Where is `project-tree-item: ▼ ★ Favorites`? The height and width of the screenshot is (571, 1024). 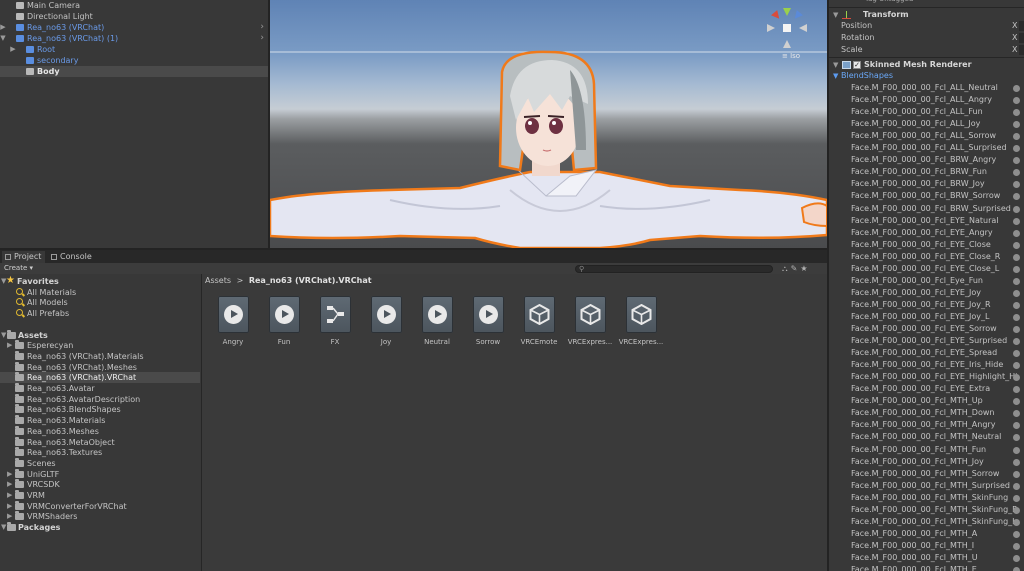 project-tree-item: ▼ ★ Favorites is located at coordinates (100, 281).